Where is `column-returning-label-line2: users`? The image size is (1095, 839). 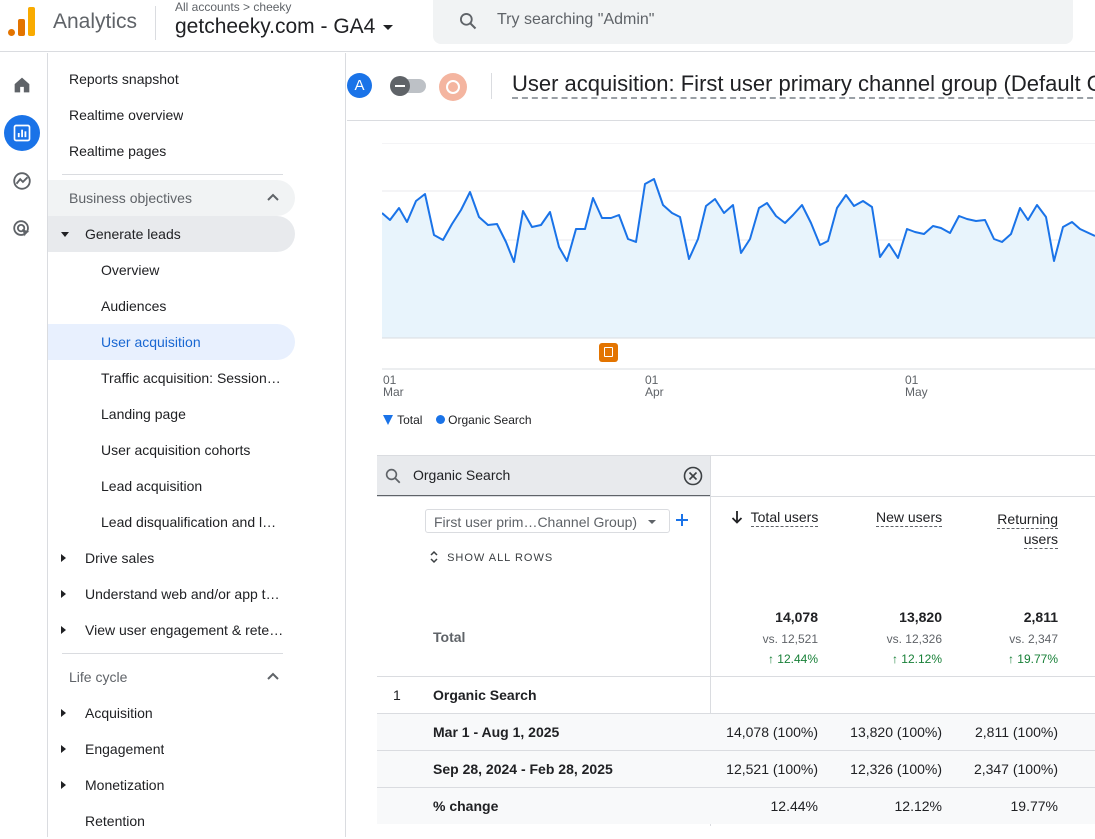 column-returning-label-line2: users is located at coordinates (1040, 540).